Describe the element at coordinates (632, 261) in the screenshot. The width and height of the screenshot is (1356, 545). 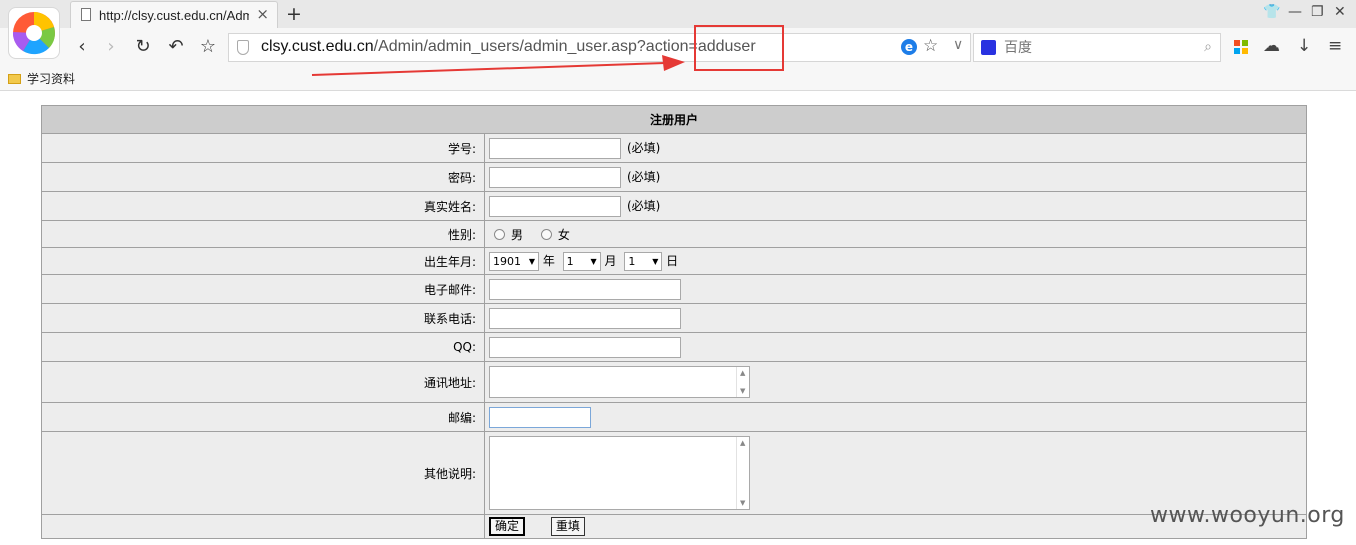
I see `birth-day-value: 1` at that location.